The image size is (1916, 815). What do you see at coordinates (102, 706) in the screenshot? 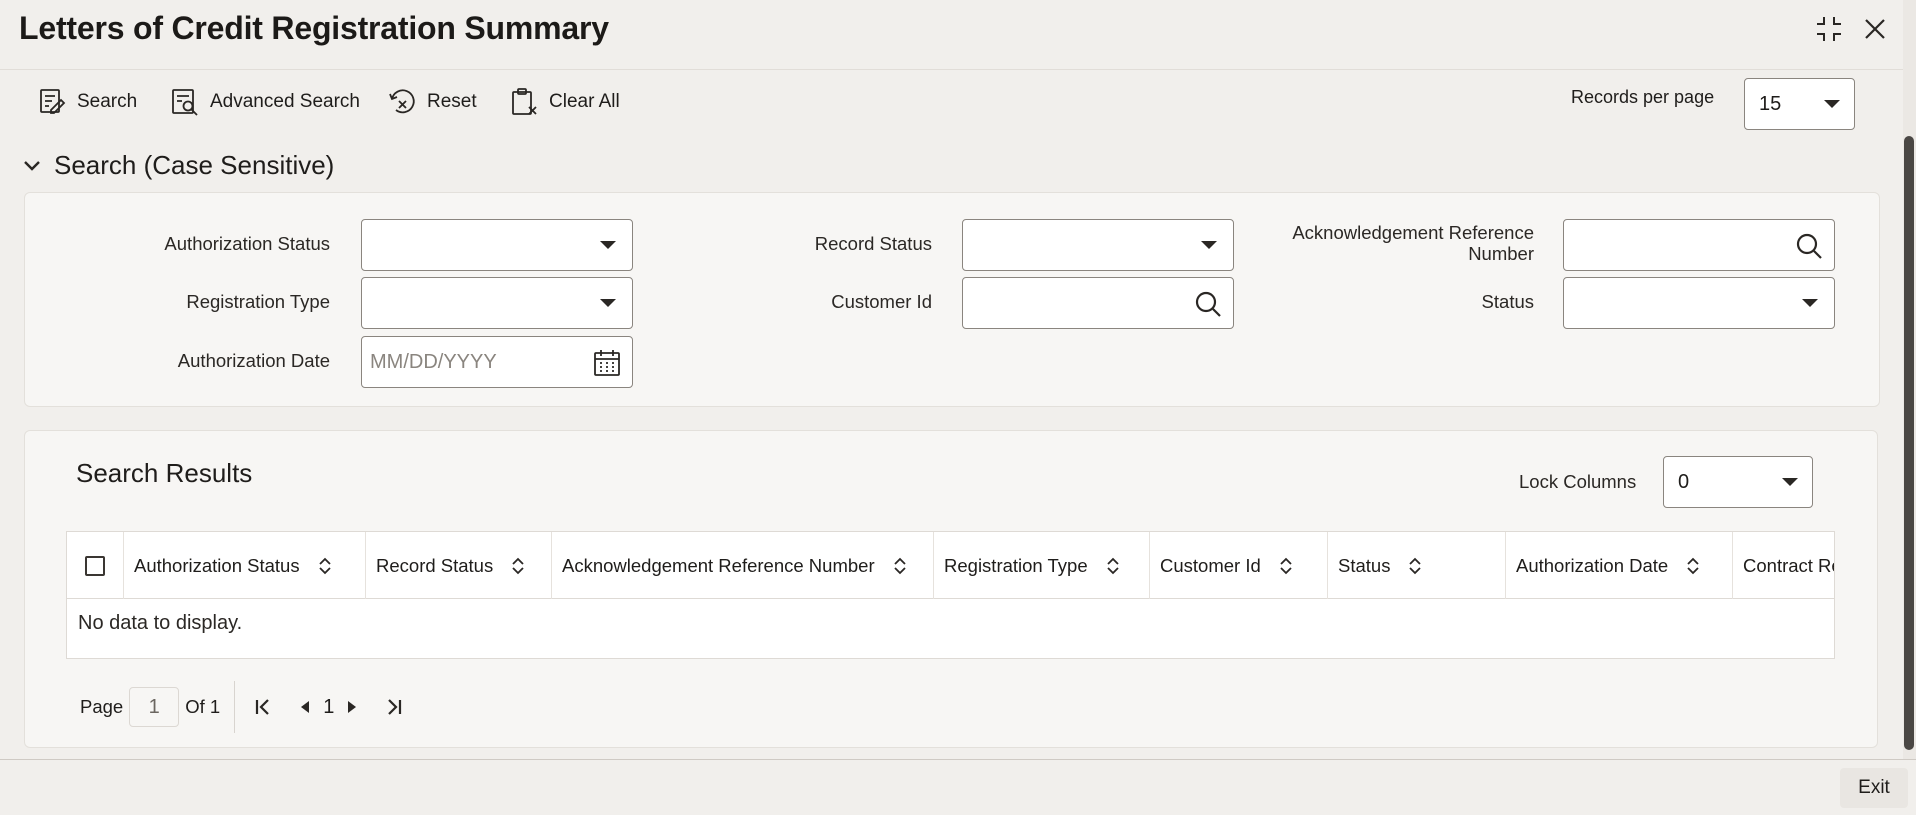
I see `page-label: Page` at bounding box center [102, 706].